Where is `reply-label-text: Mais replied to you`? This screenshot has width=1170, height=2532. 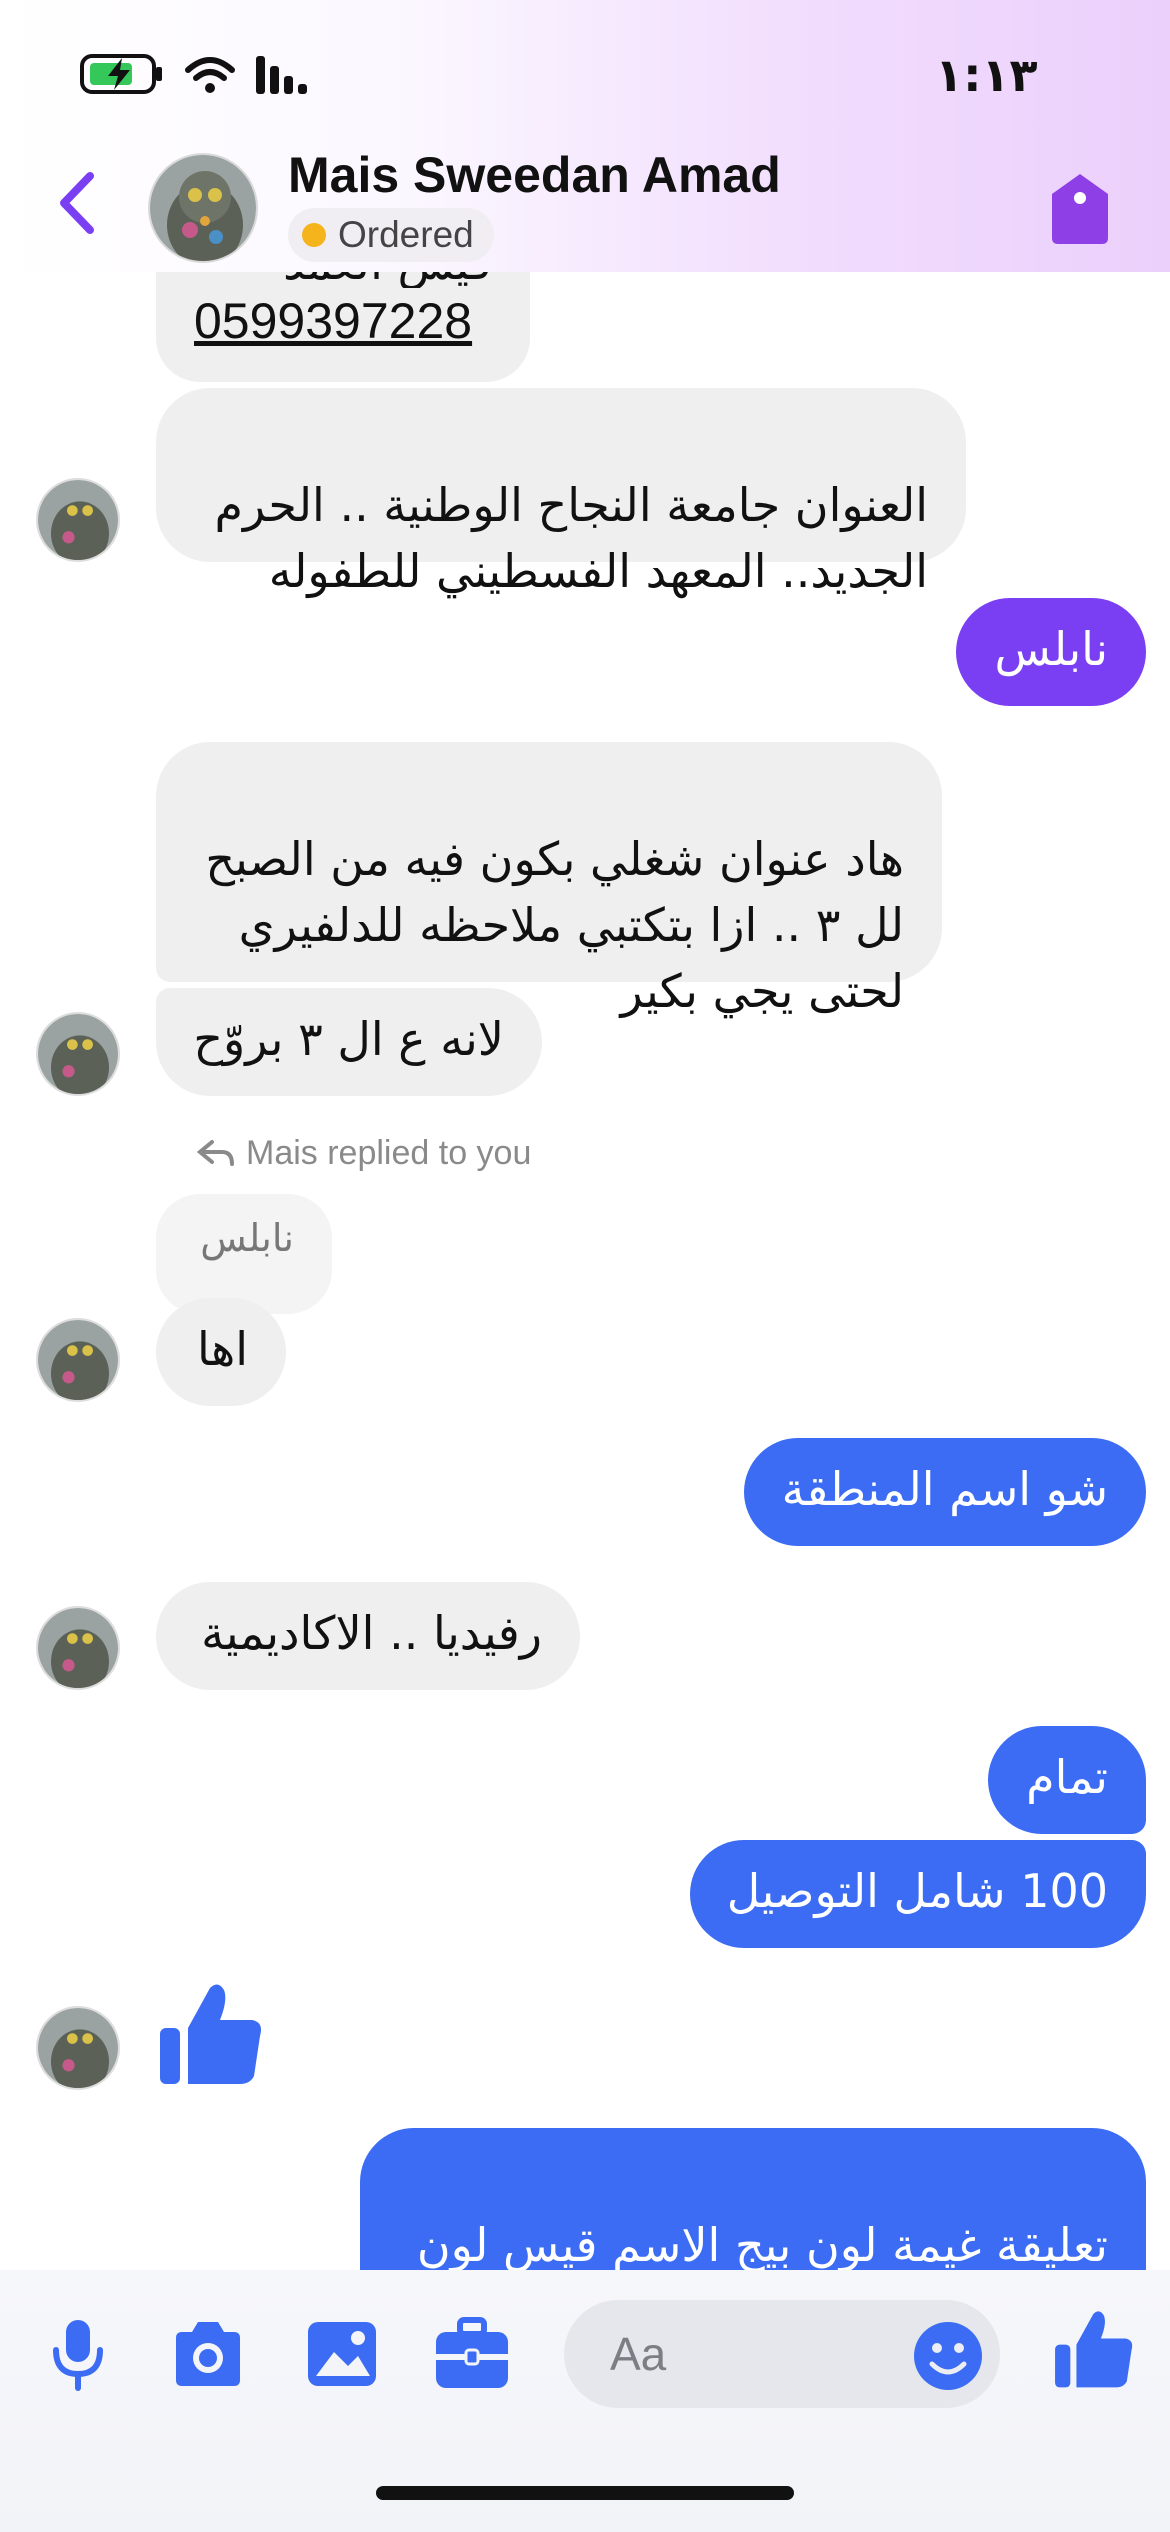 reply-label-text: Mais replied to you is located at coordinates (389, 1153).